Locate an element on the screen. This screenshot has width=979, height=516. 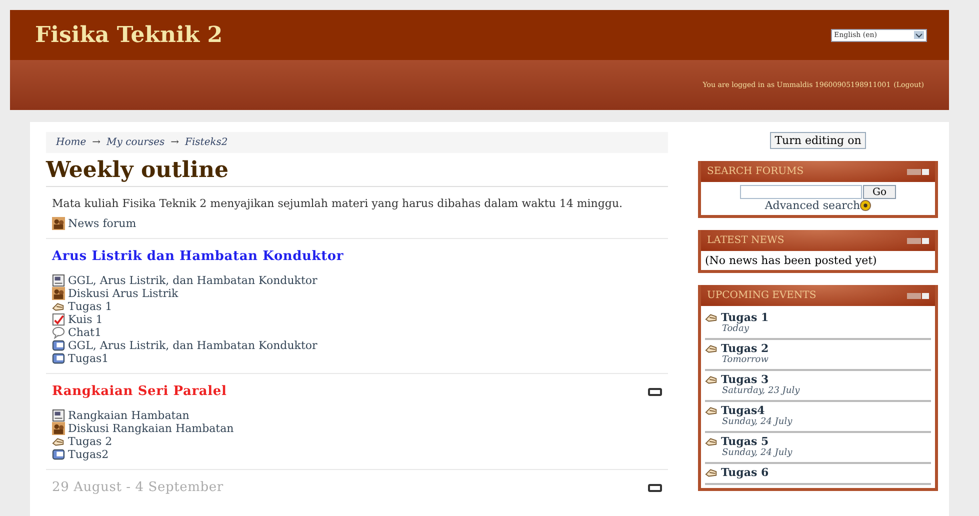
event-link: Tugas 3 is located at coordinates (745, 379).